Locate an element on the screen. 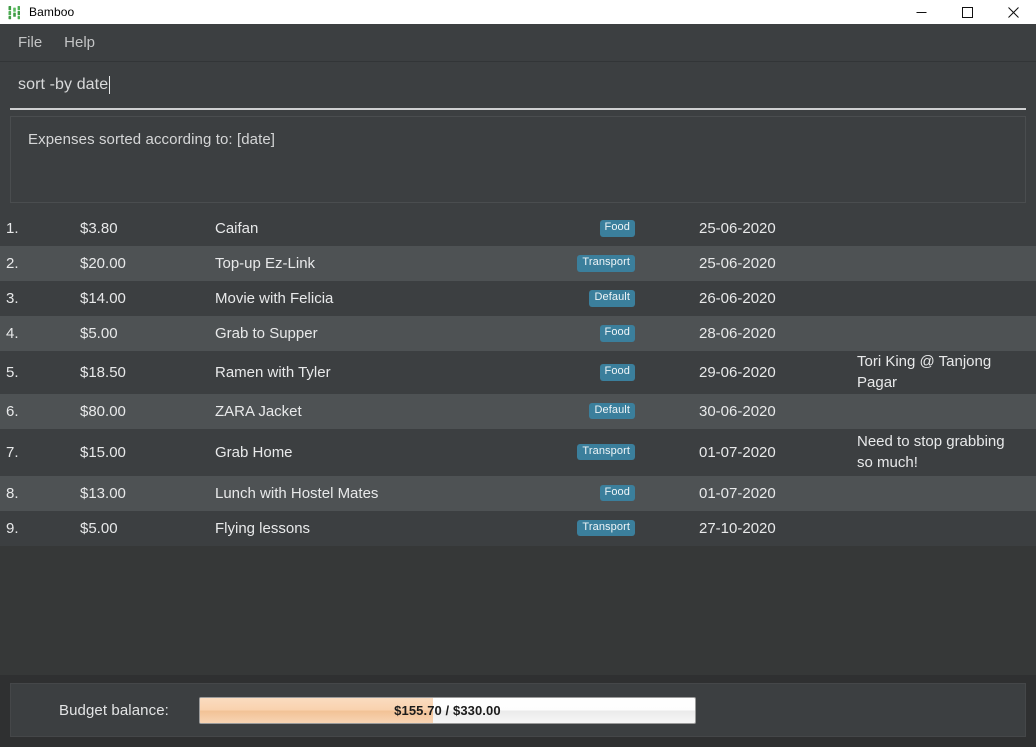  expense-amount: $18.50 is located at coordinates (103, 372).